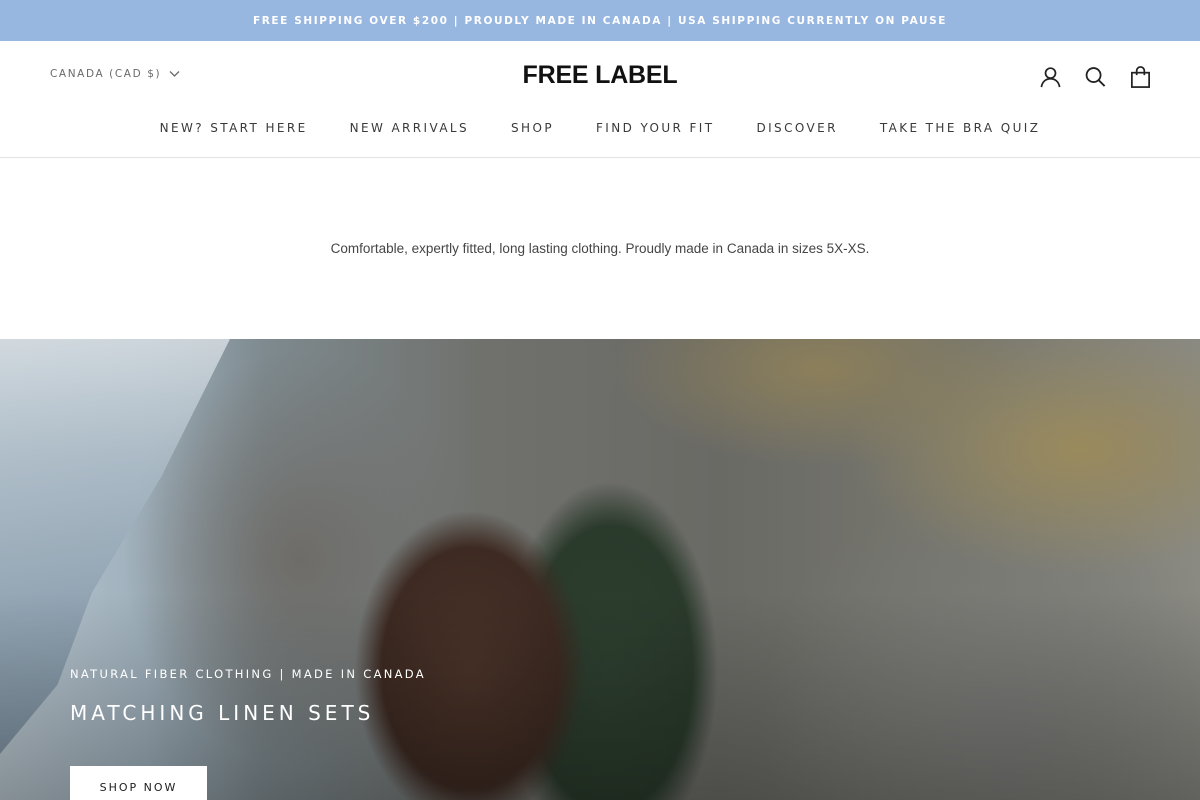 This screenshot has width=1200, height=800. Describe the element at coordinates (138, 787) in the screenshot. I see `shop-now-label: SHOP NOW` at that location.